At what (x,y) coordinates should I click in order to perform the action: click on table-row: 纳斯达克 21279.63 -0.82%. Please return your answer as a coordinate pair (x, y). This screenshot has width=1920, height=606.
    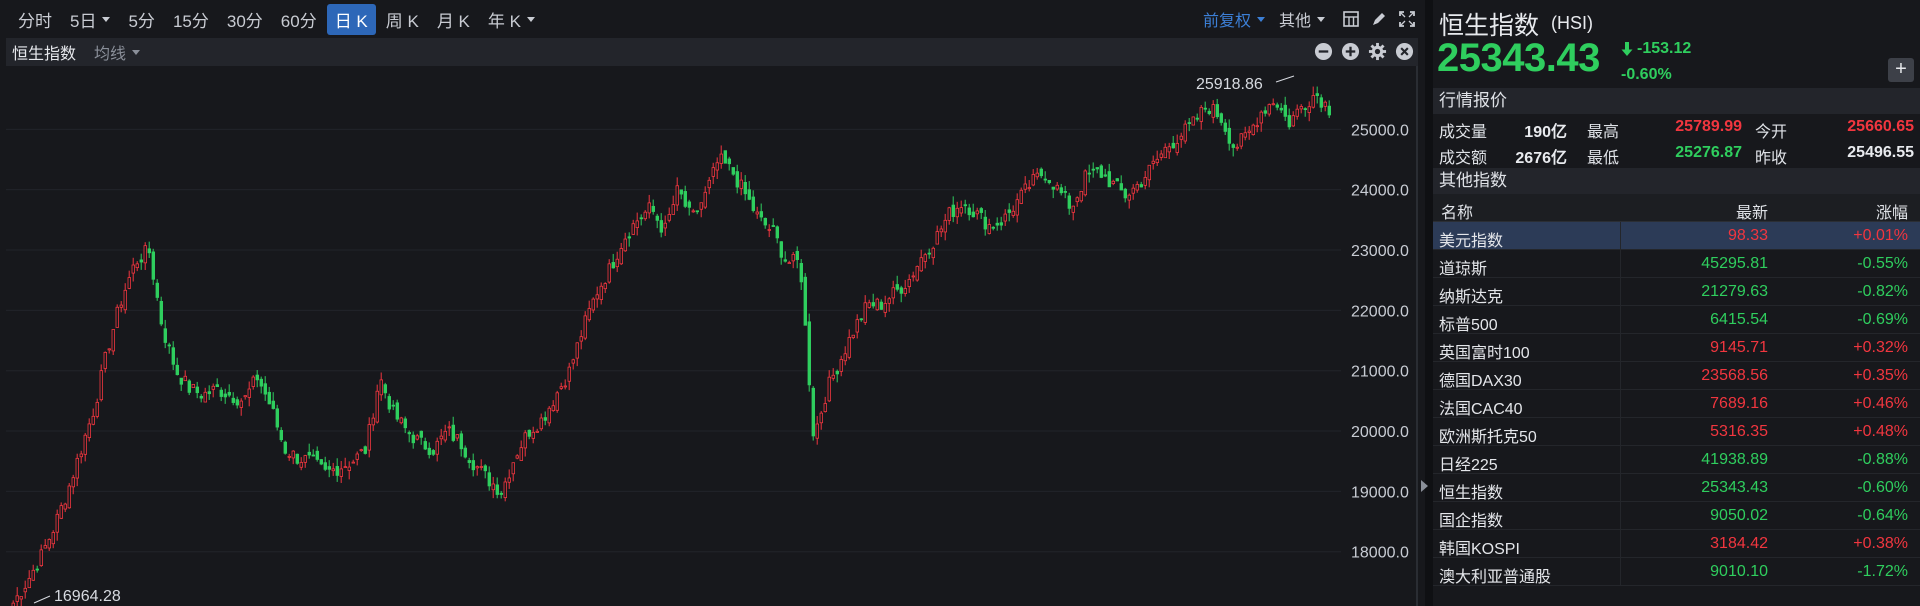
    Looking at the image, I should click on (1676, 292).